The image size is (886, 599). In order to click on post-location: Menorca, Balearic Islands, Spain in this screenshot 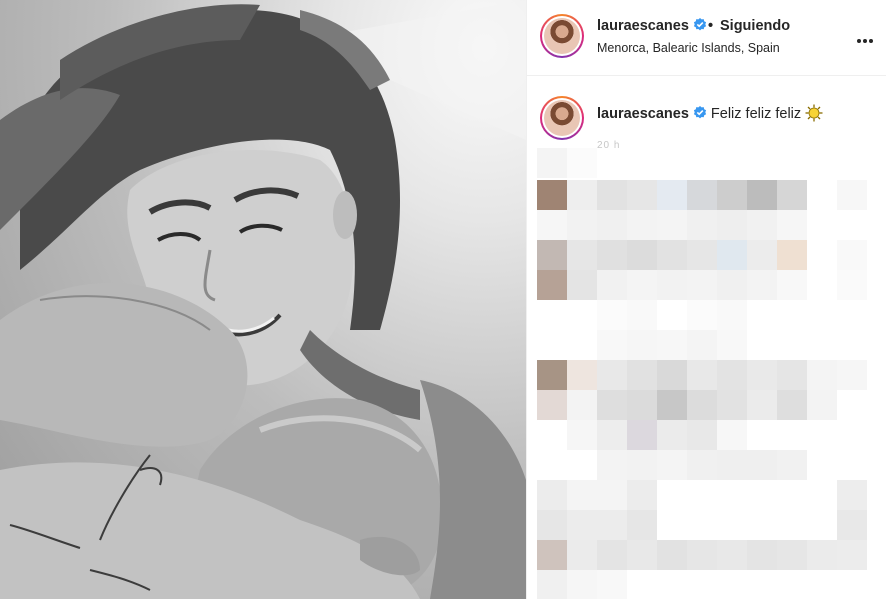, I will do `click(688, 48)`.